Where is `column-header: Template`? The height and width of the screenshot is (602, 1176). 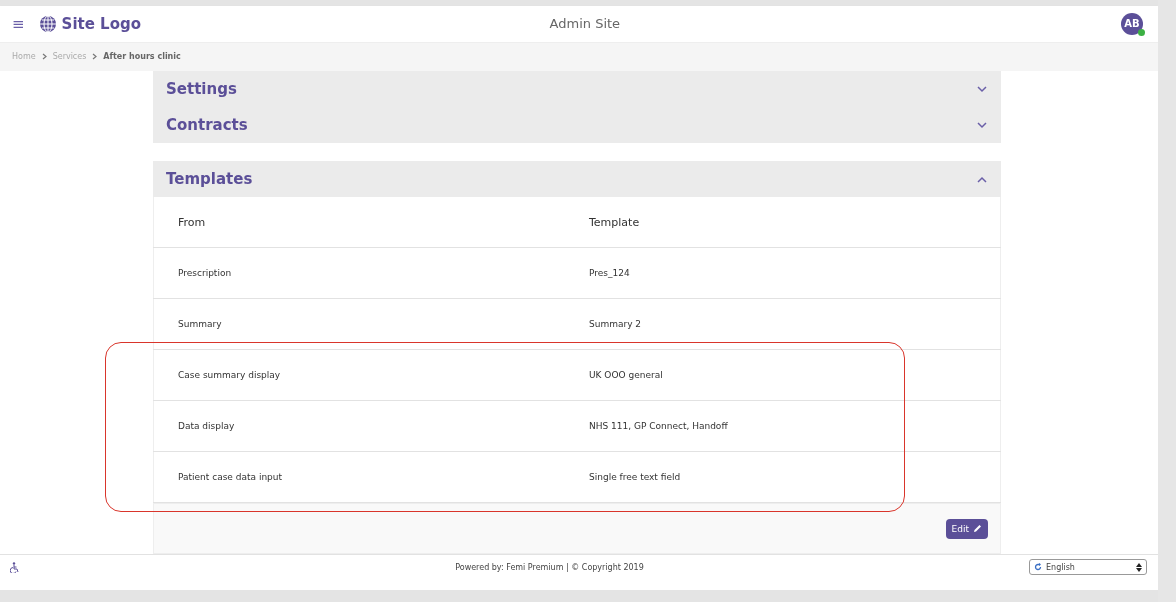
column-header: Template is located at coordinates (795, 222).